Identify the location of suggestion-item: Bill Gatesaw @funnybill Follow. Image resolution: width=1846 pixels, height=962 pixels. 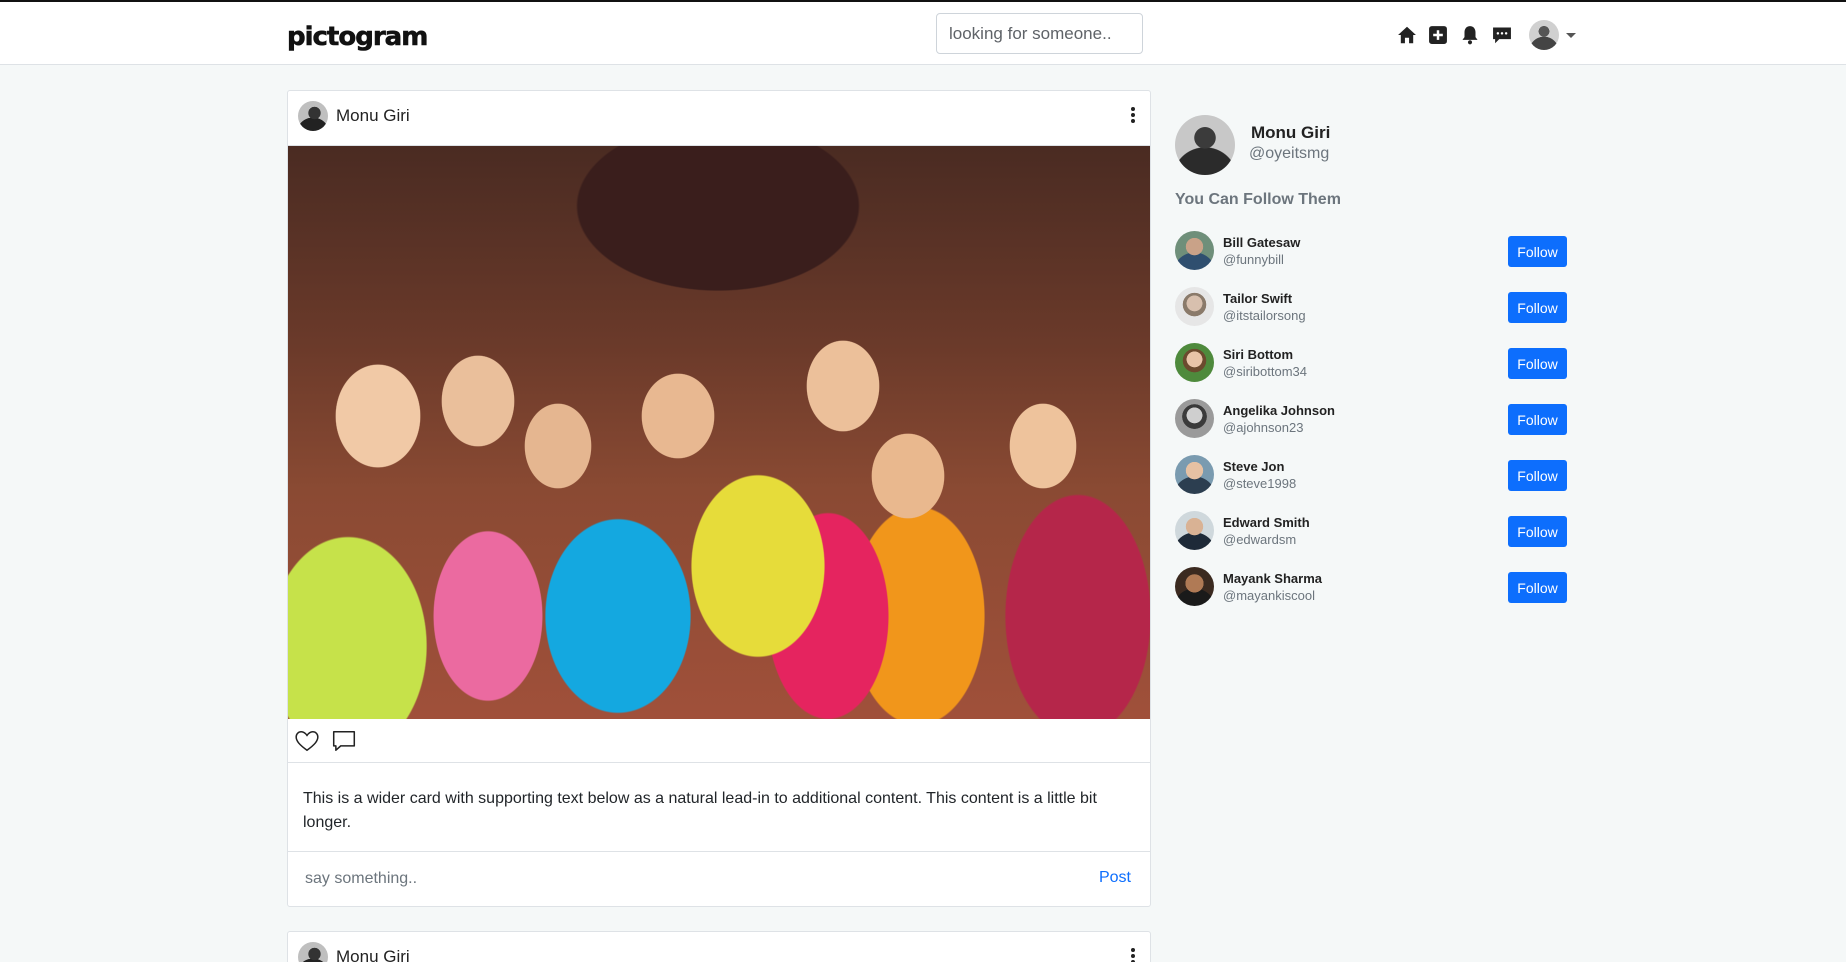
(1375, 252).